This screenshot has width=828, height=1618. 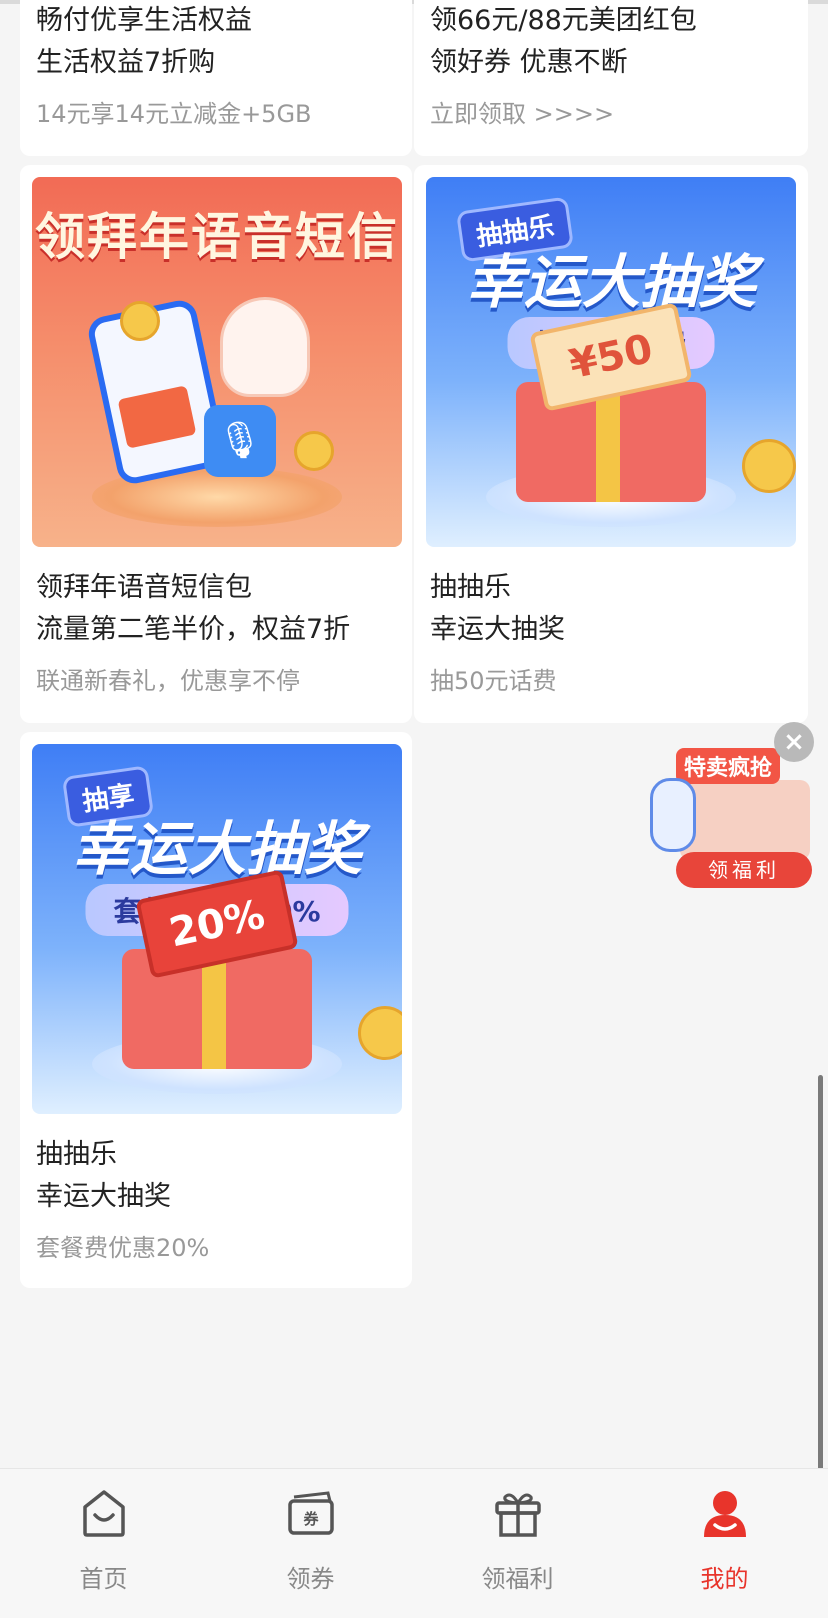 I want to click on banner-headline: 领拜年语音短信, so click(x=217, y=237).